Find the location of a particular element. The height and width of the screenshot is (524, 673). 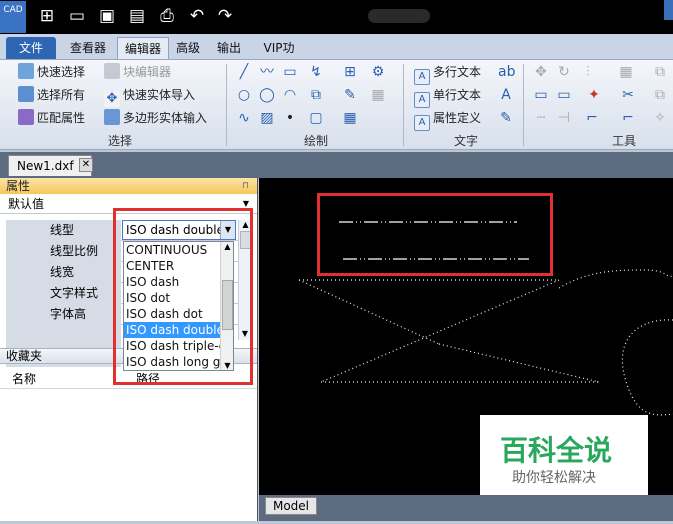

favorites-title: 收藏夹 is located at coordinates (24, 356).